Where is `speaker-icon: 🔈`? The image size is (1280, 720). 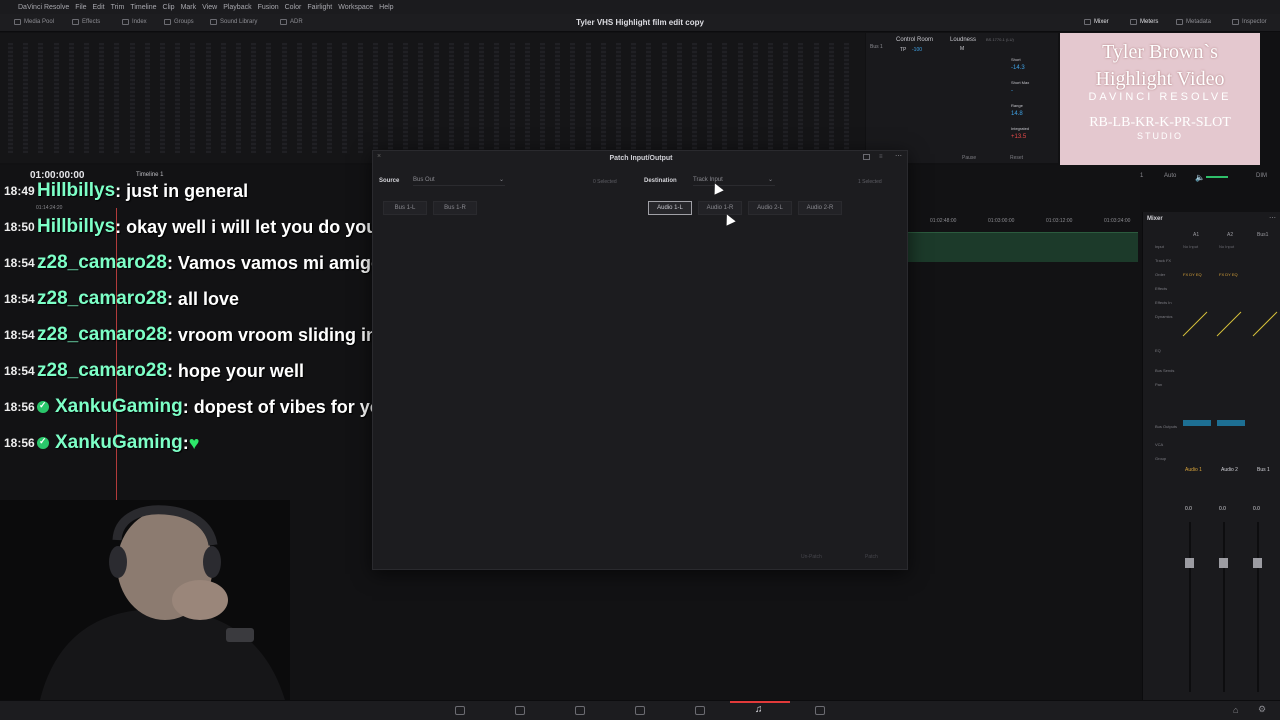 speaker-icon: 🔈 is located at coordinates (1200, 177).